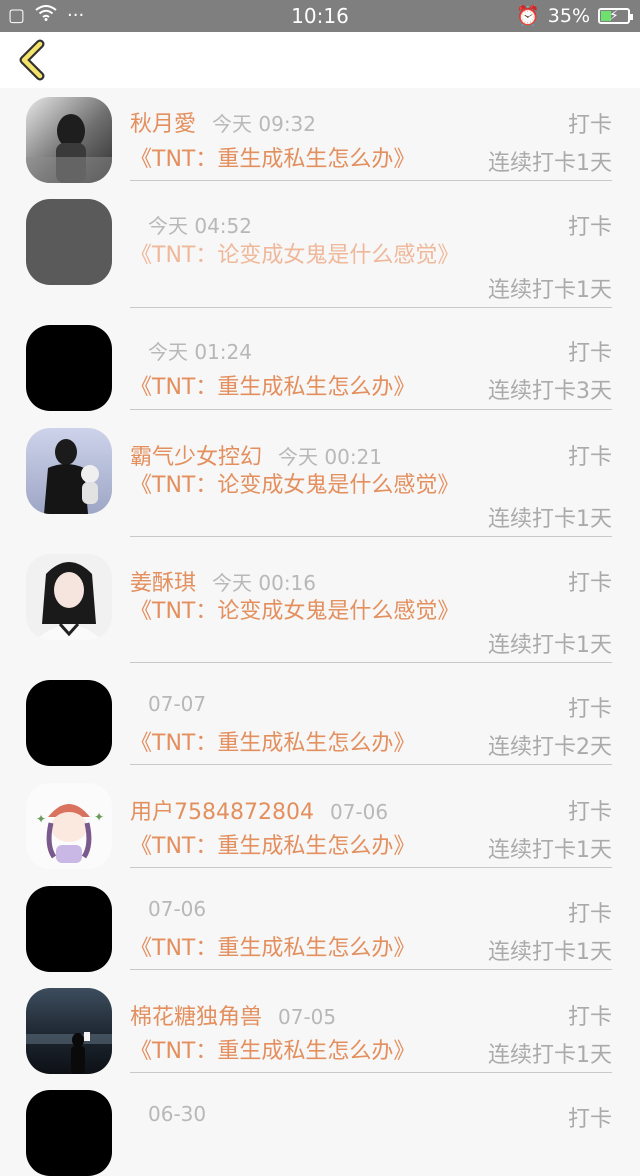  Describe the element at coordinates (528, 16) in the screenshot. I see `alarm-icon: ⏰` at that location.